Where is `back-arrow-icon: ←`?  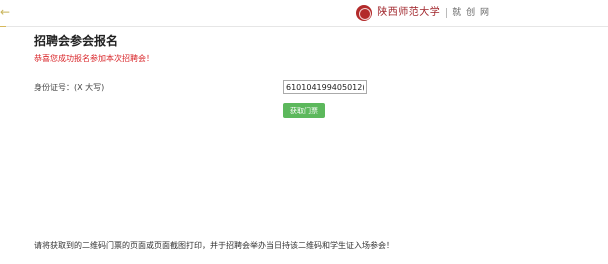
back-arrow-icon: ← is located at coordinates (5, 12).